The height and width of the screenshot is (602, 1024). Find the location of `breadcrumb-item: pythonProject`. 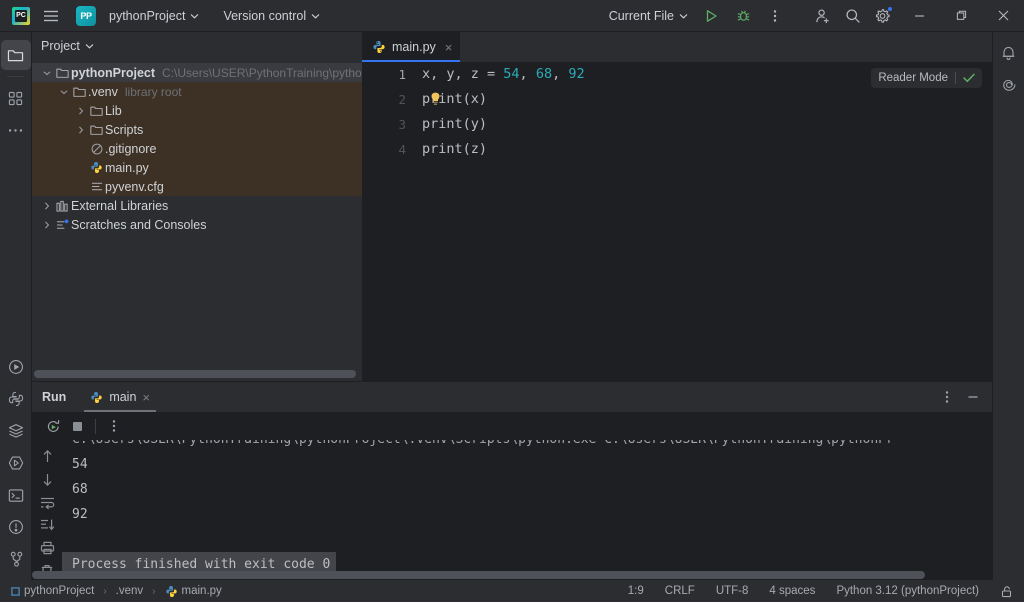

breadcrumb-item: pythonProject is located at coordinates (52, 591).